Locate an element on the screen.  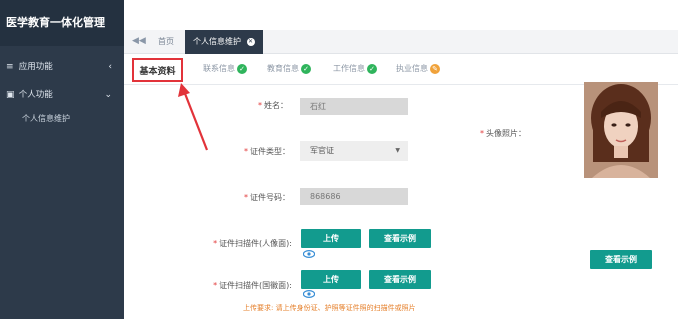
id-type-select: 军官证 ▼ is located at coordinates (354, 151).